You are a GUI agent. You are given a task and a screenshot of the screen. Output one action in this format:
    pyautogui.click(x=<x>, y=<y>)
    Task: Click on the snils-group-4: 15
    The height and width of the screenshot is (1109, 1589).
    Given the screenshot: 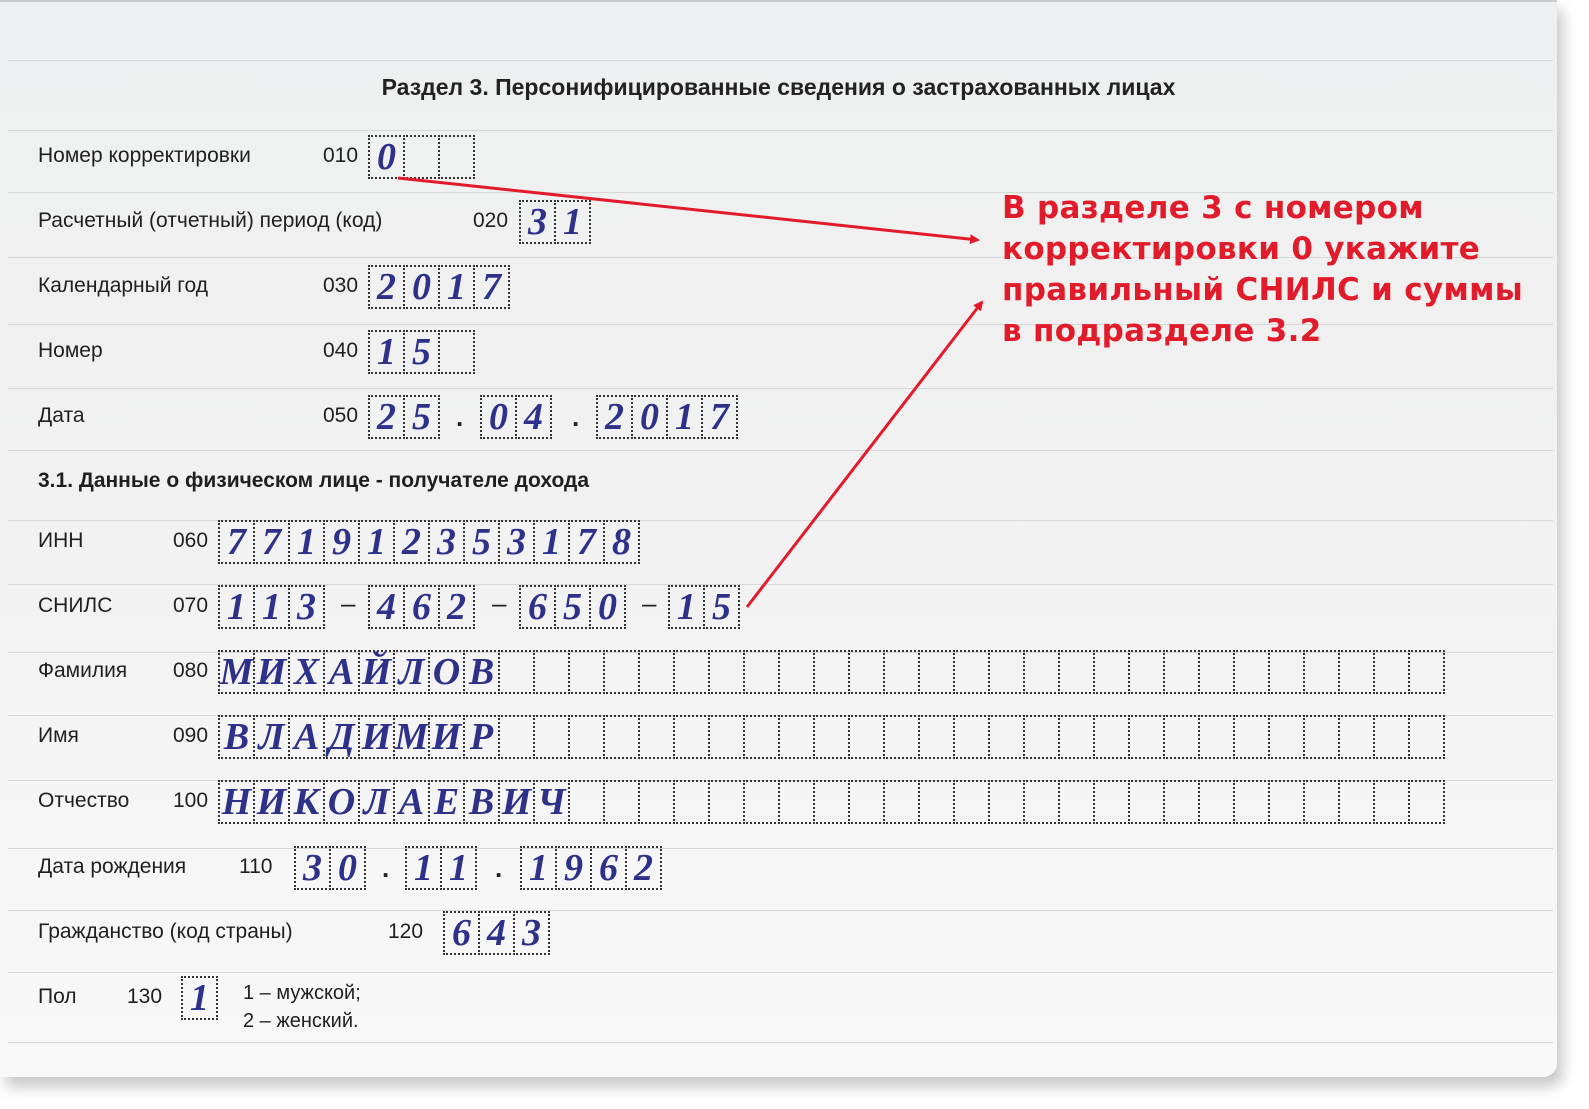 What is the action you would take?
    pyautogui.click(x=704, y=607)
    